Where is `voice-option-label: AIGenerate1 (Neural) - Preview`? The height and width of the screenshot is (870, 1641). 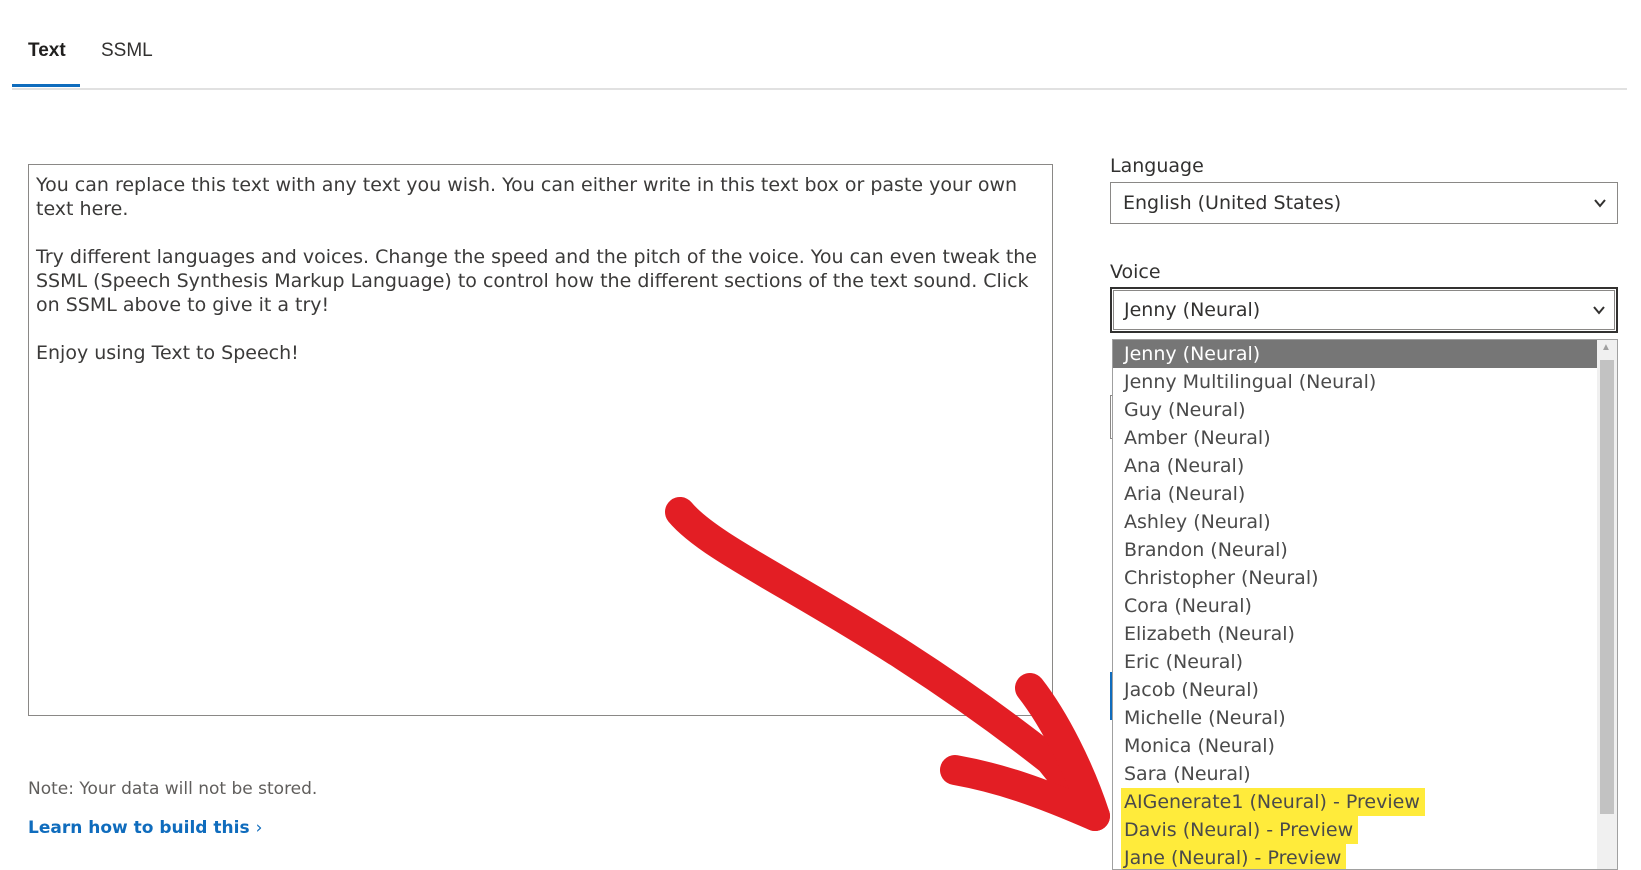
voice-option-label: AIGenerate1 (Neural) - Preview is located at coordinates (1273, 802).